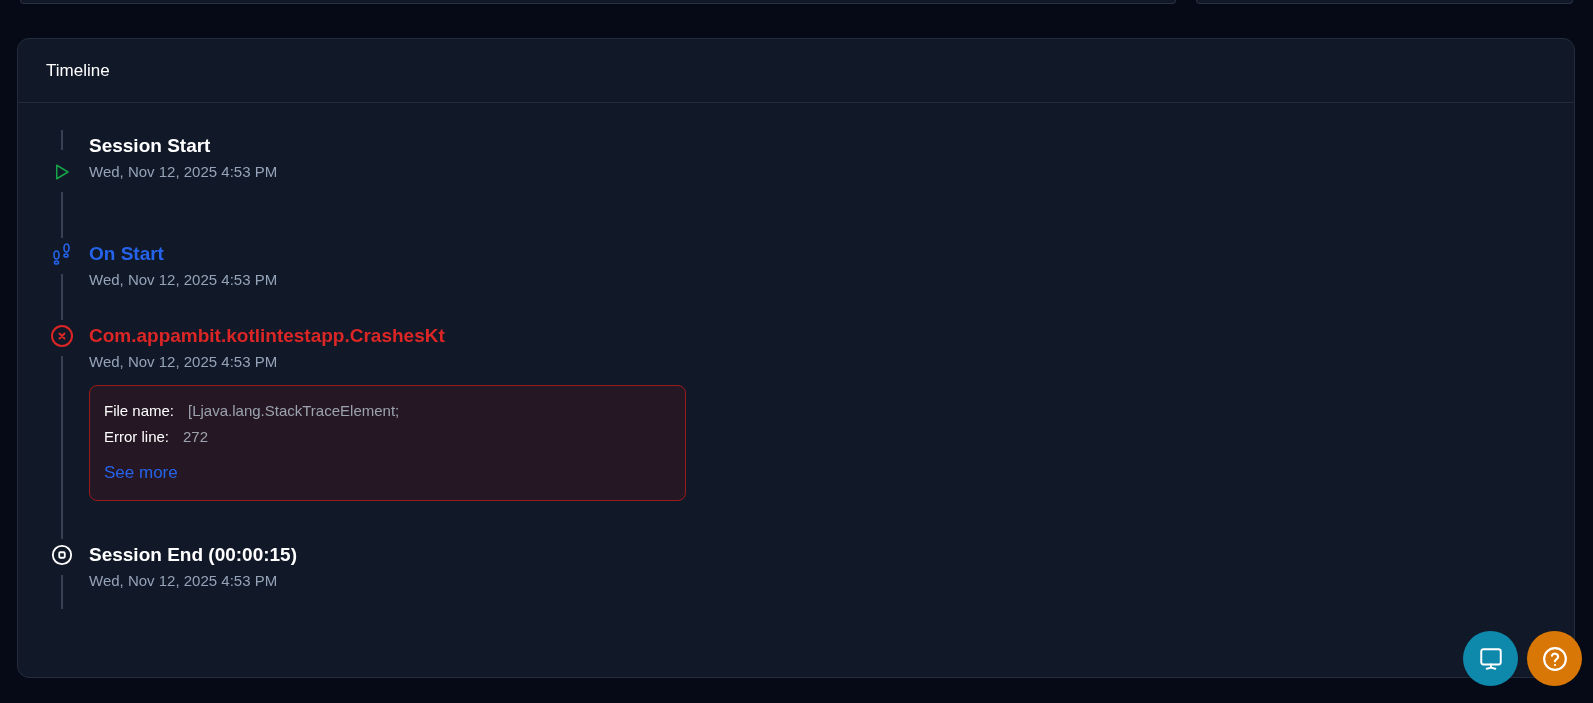 This screenshot has height=703, width=1593. Describe the element at coordinates (267, 336) in the screenshot. I see `event-title: Com.appambit.kotlintestapp.CrashesKt` at that location.